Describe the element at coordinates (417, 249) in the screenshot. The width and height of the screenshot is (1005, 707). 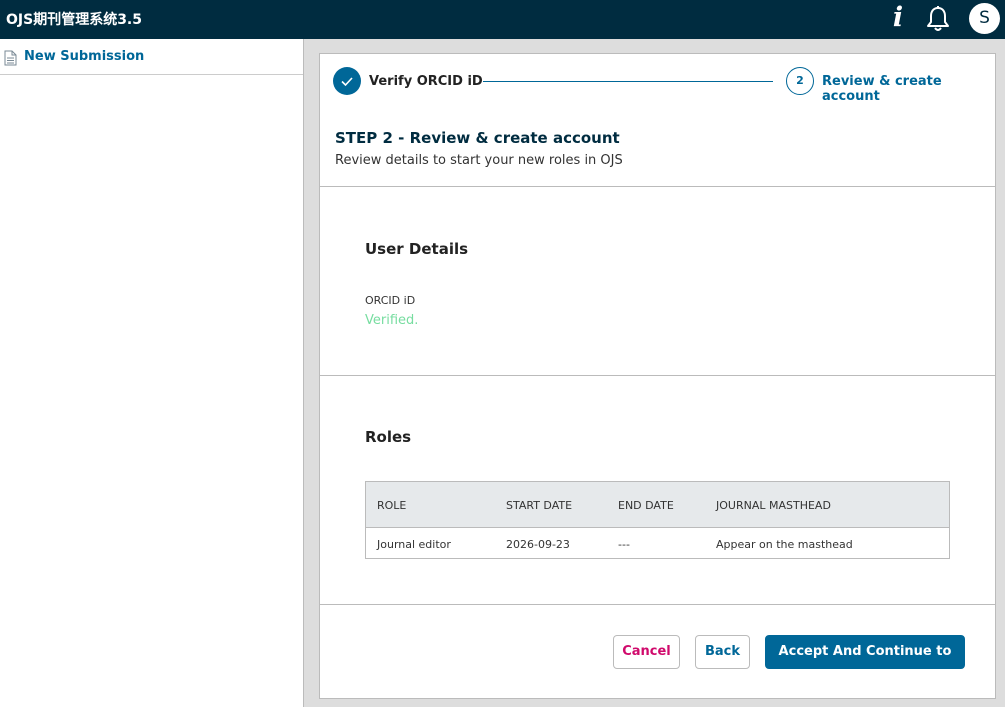
I see `user-details-title: User Details` at that location.